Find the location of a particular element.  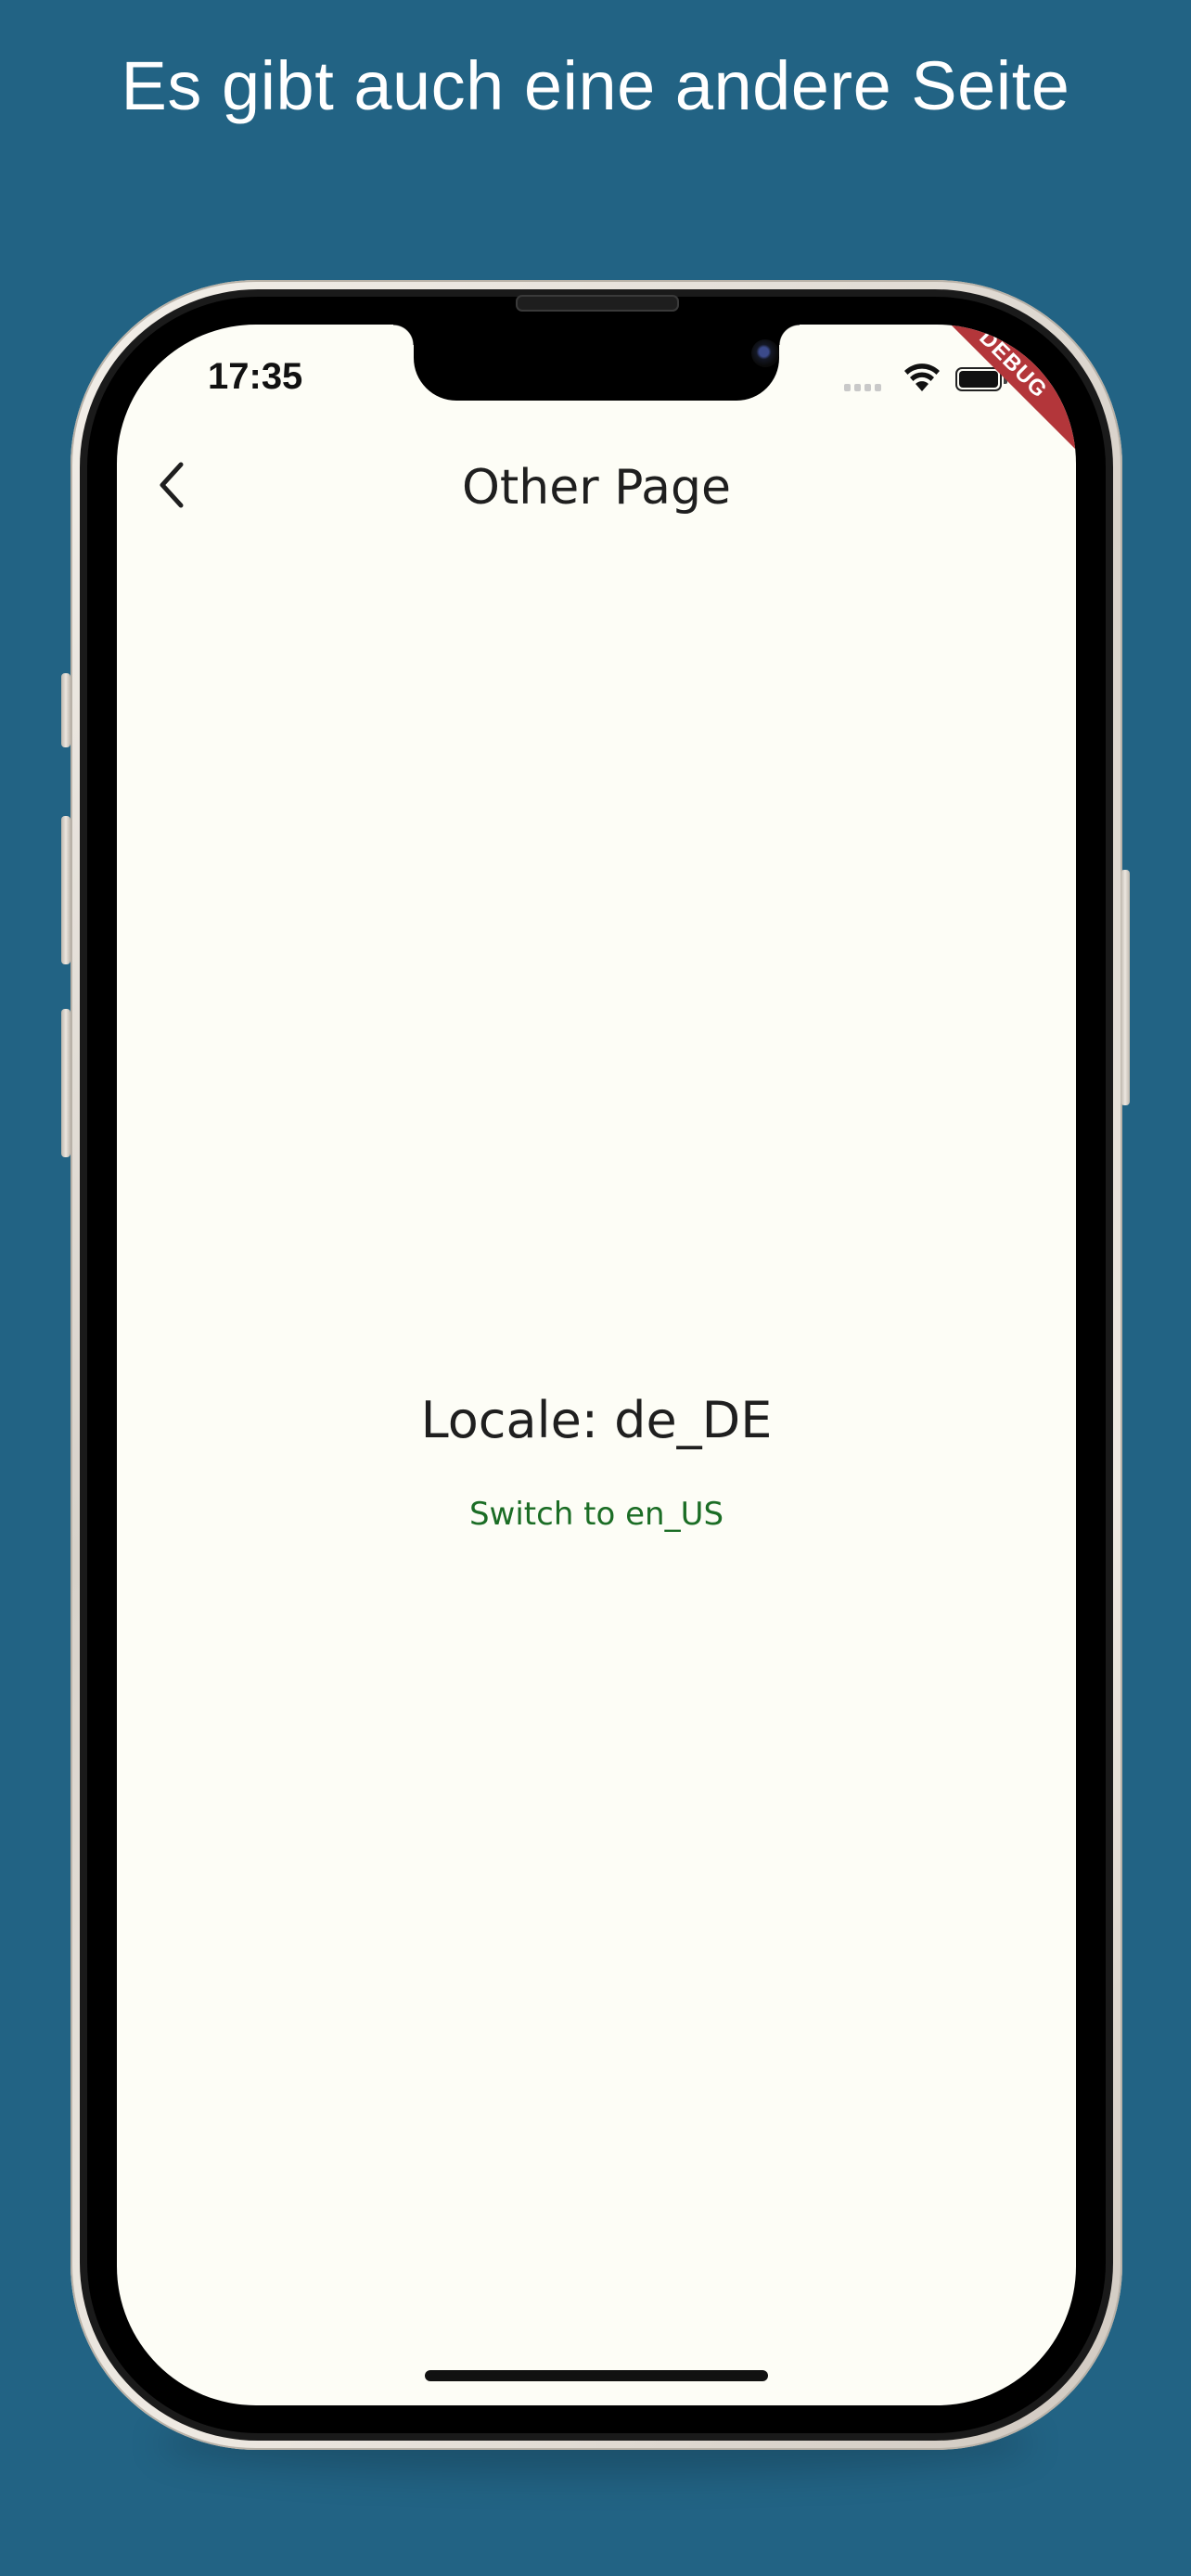

phone-speaker is located at coordinates (597, 303).